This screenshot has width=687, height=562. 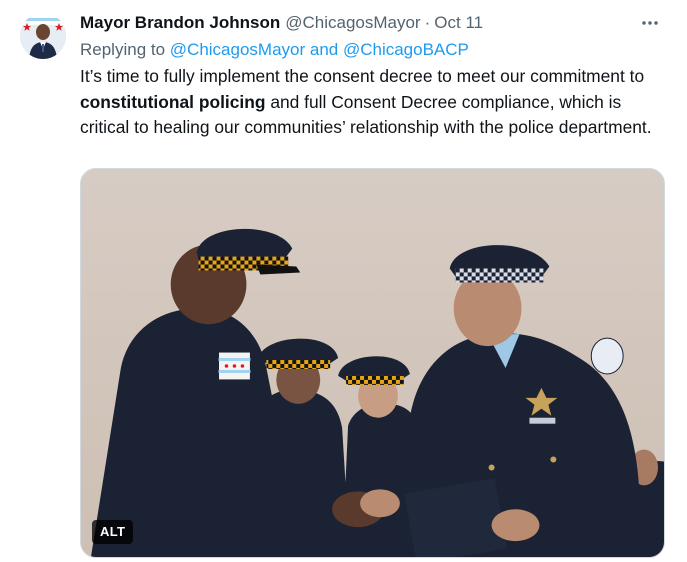 I want to click on avatar, so click(x=43, y=36).